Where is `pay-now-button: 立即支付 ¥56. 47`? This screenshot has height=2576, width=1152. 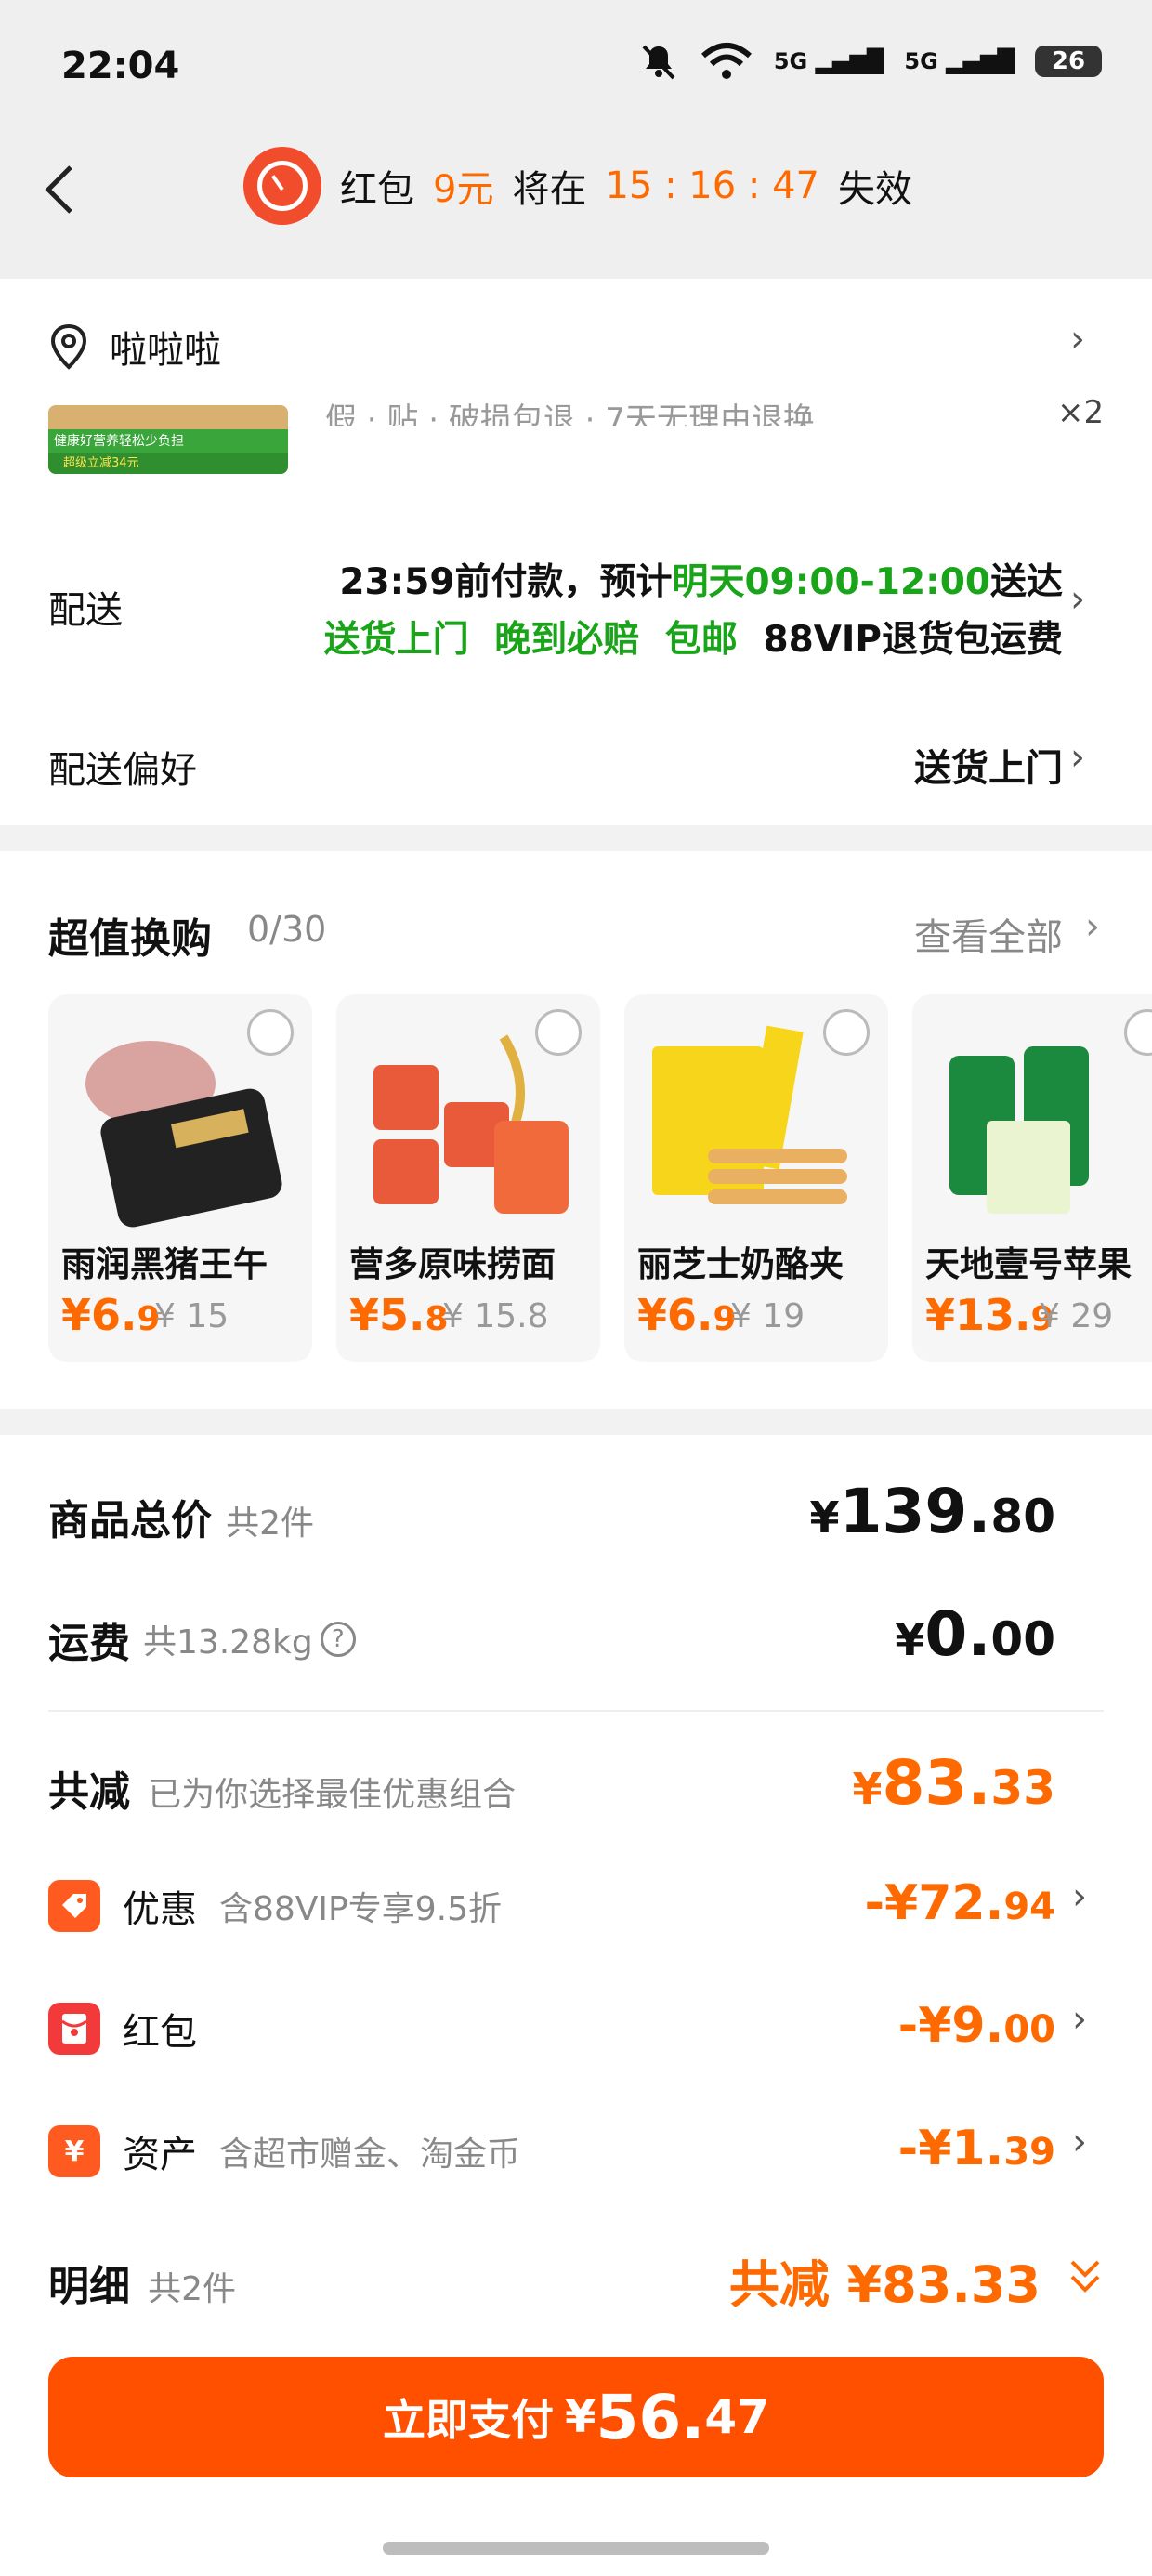 pay-now-button: 立即支付 ¥56. 47 is located at coordinates (576, 2417).